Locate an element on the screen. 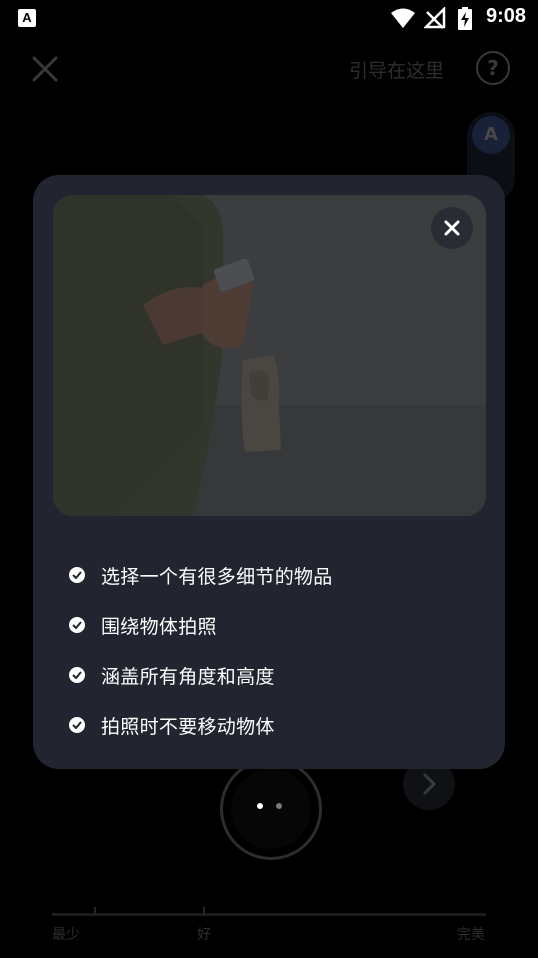  tip-text: 选择一个有很多细节的物品 is located at coordinates (217, 576).